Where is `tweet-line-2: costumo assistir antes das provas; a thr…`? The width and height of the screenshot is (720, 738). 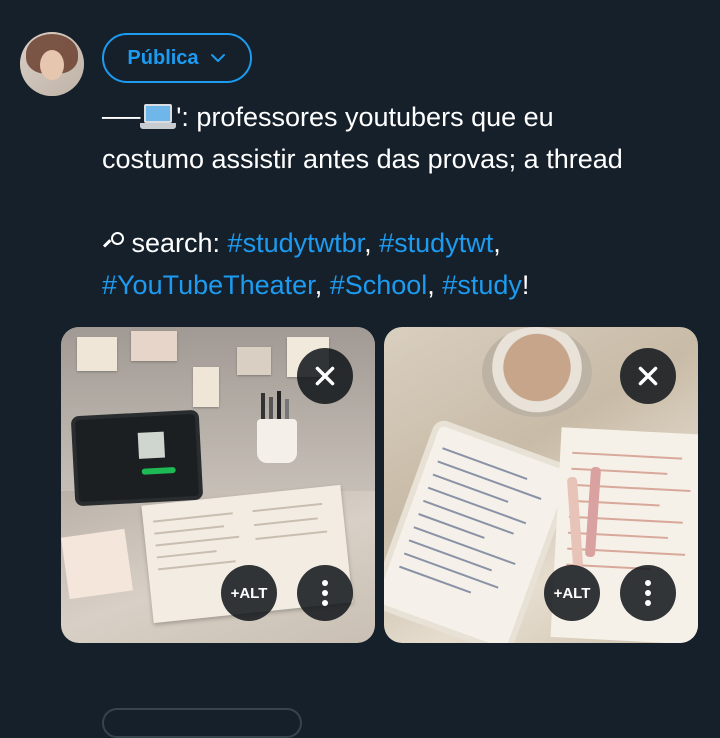
tweet-line-2: costumo assistir antes das provas; a thr… is located at coordinates (362, 159).